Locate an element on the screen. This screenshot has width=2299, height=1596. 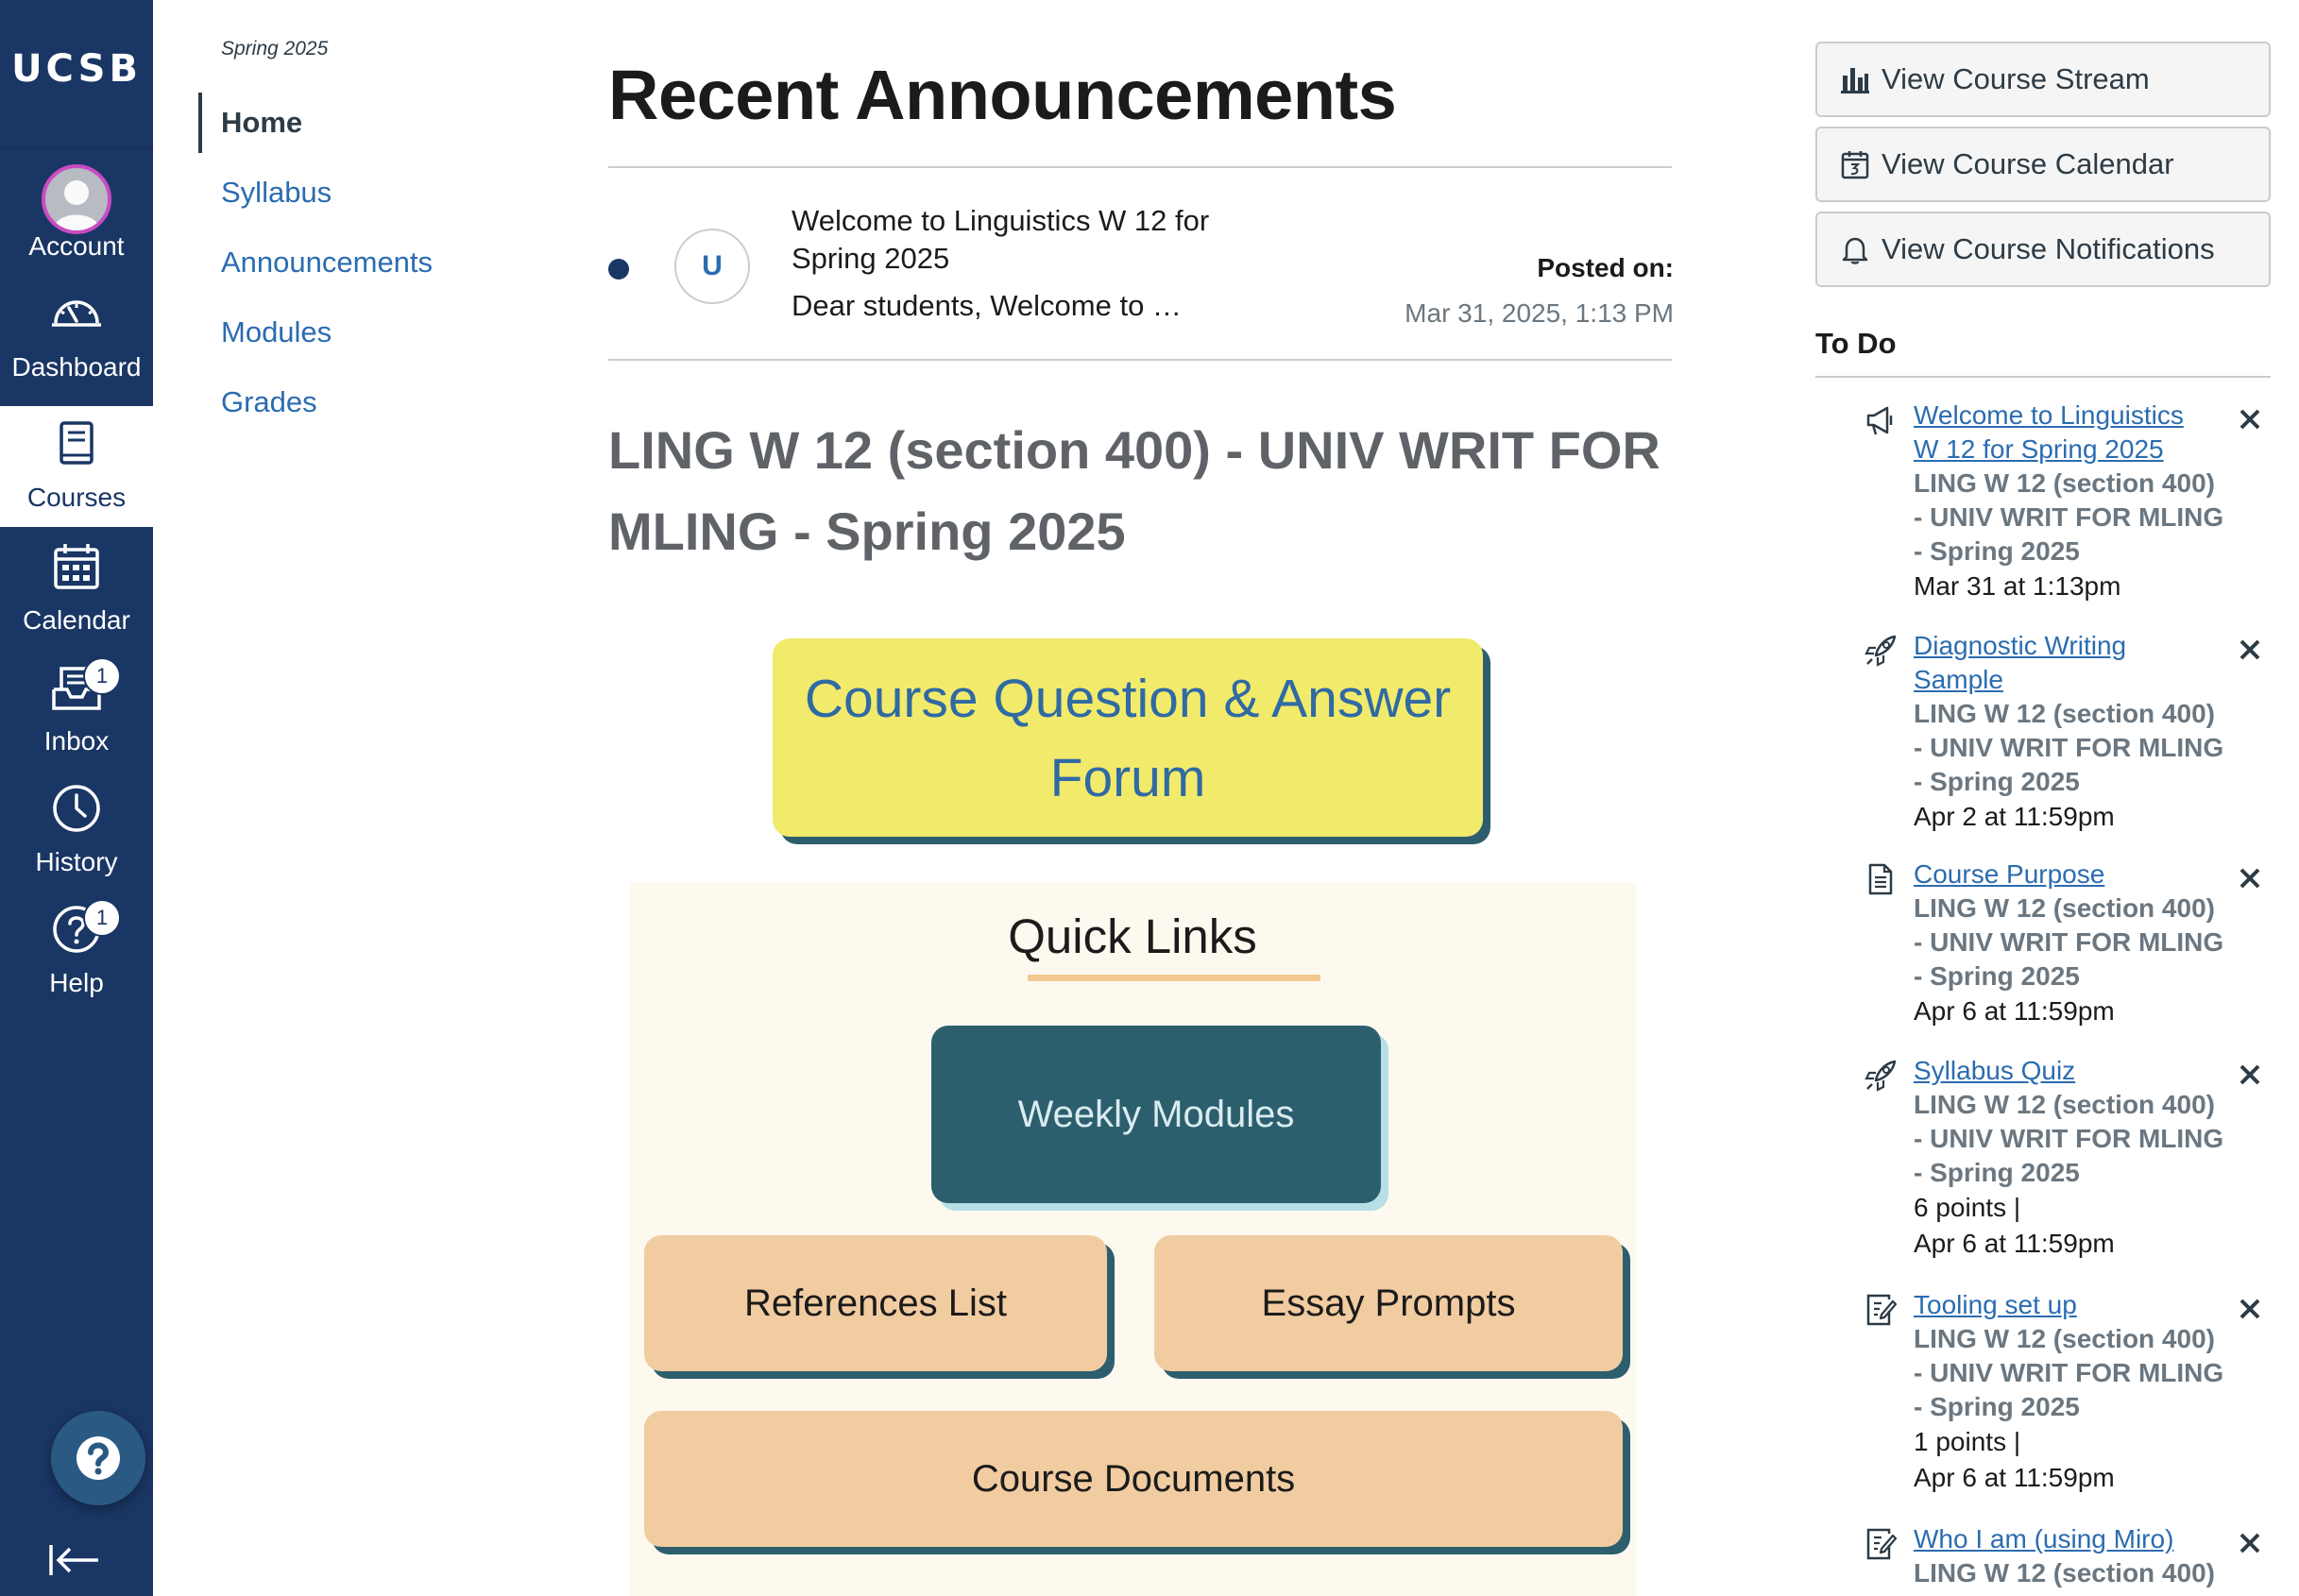
course-documents-button: Course Documents is located at coordinates (1133, 1479).